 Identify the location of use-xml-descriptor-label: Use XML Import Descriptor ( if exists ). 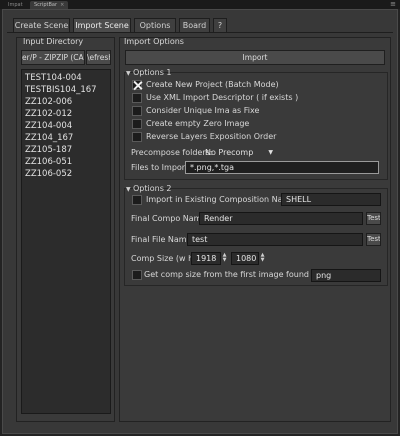
(222, 97).